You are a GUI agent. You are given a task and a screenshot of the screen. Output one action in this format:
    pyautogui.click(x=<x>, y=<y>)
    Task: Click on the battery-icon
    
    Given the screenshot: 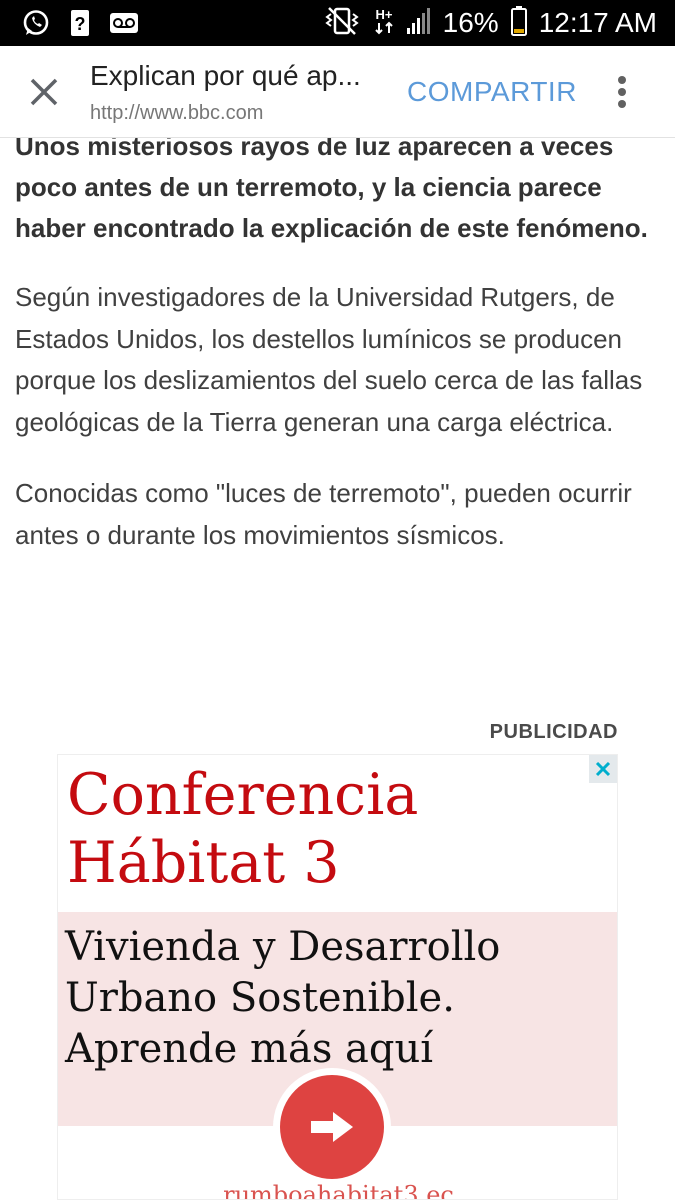 What is the action you would take?
    pyautogui.click(x=518, y=23)
    